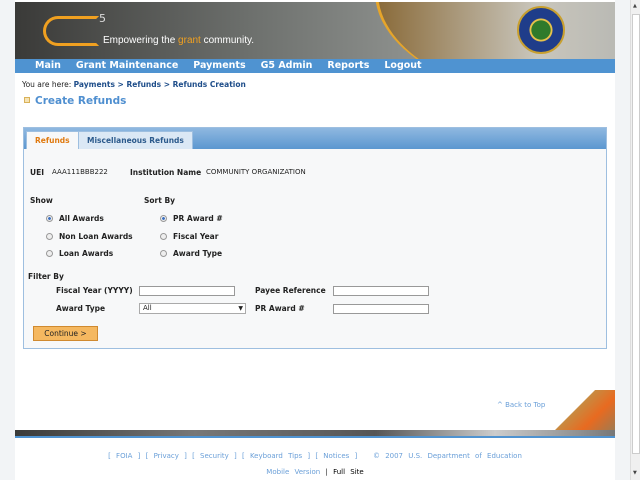 The height and width of the screenshot is (480, 640). Describe the element at coordinates (402, 66) in the screenshot. I see `nav-logout: Logout` at that location.